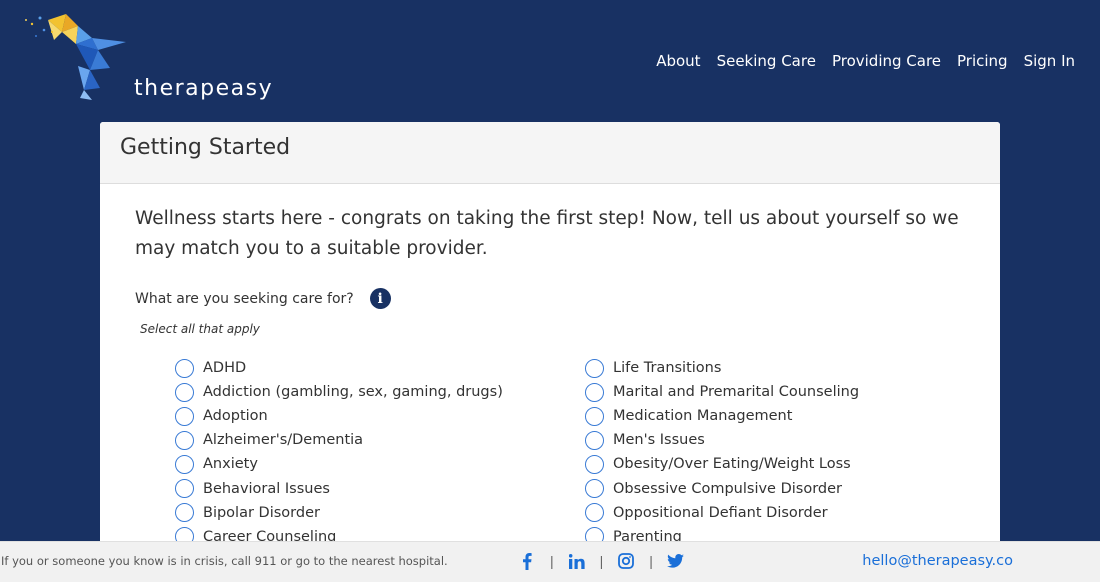 The height and width of the screenshot is (582, 1100). I want to click on option-label: Alzheimer's/Dementia, so click(283, 440).